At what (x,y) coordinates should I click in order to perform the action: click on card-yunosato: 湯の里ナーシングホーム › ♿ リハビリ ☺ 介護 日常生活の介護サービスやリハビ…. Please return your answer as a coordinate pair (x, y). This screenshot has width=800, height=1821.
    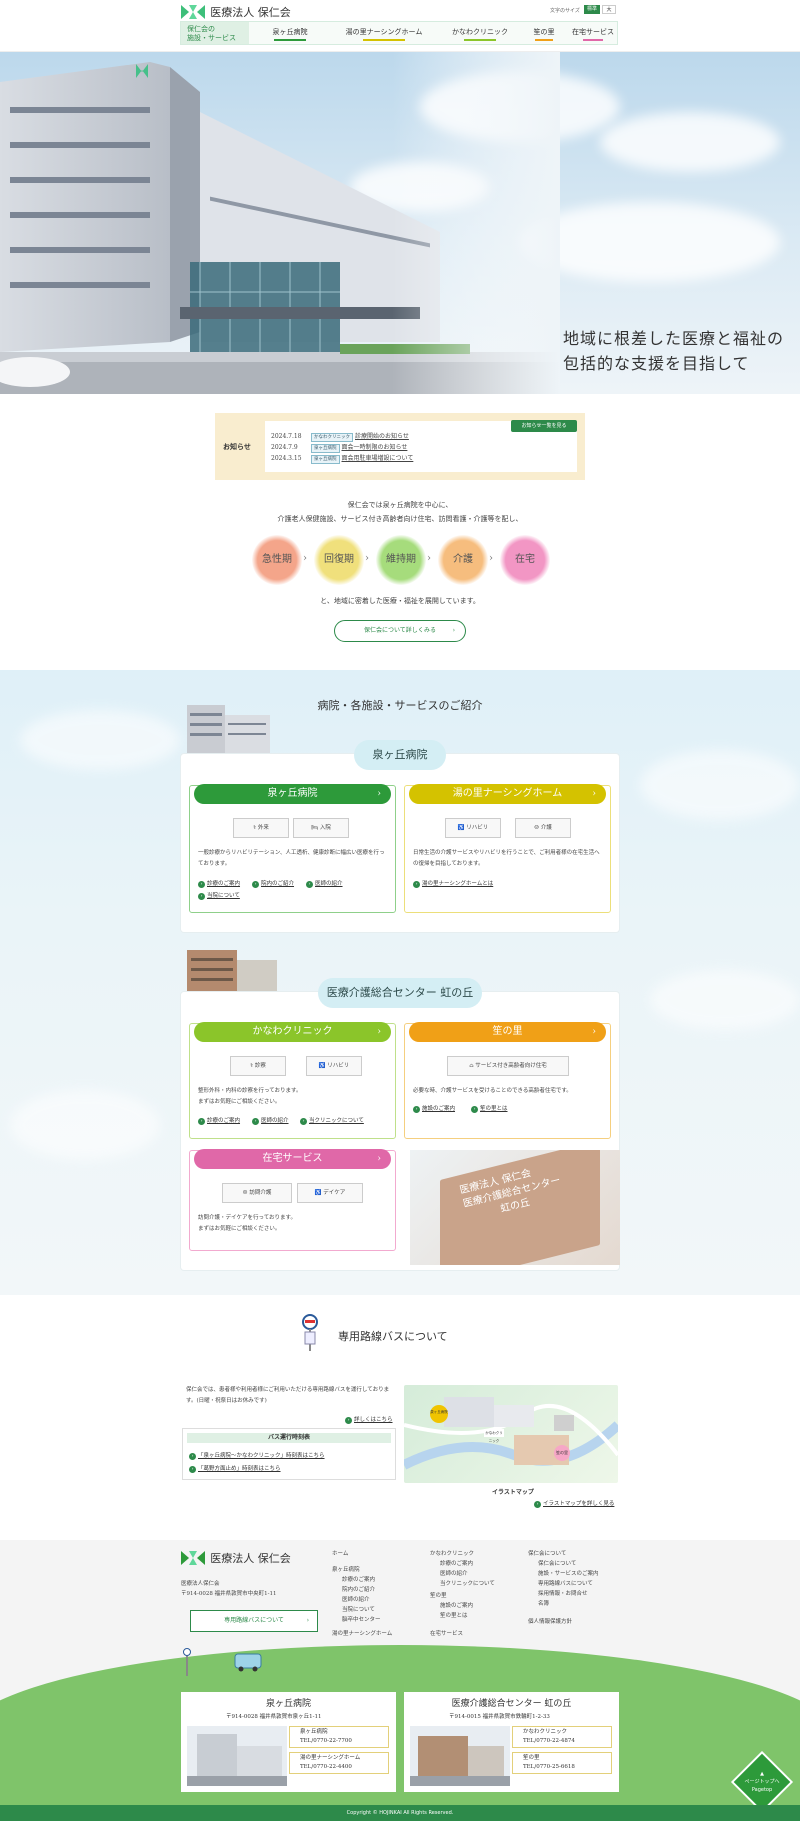
    Looking at the image, I should click on (507, 848).